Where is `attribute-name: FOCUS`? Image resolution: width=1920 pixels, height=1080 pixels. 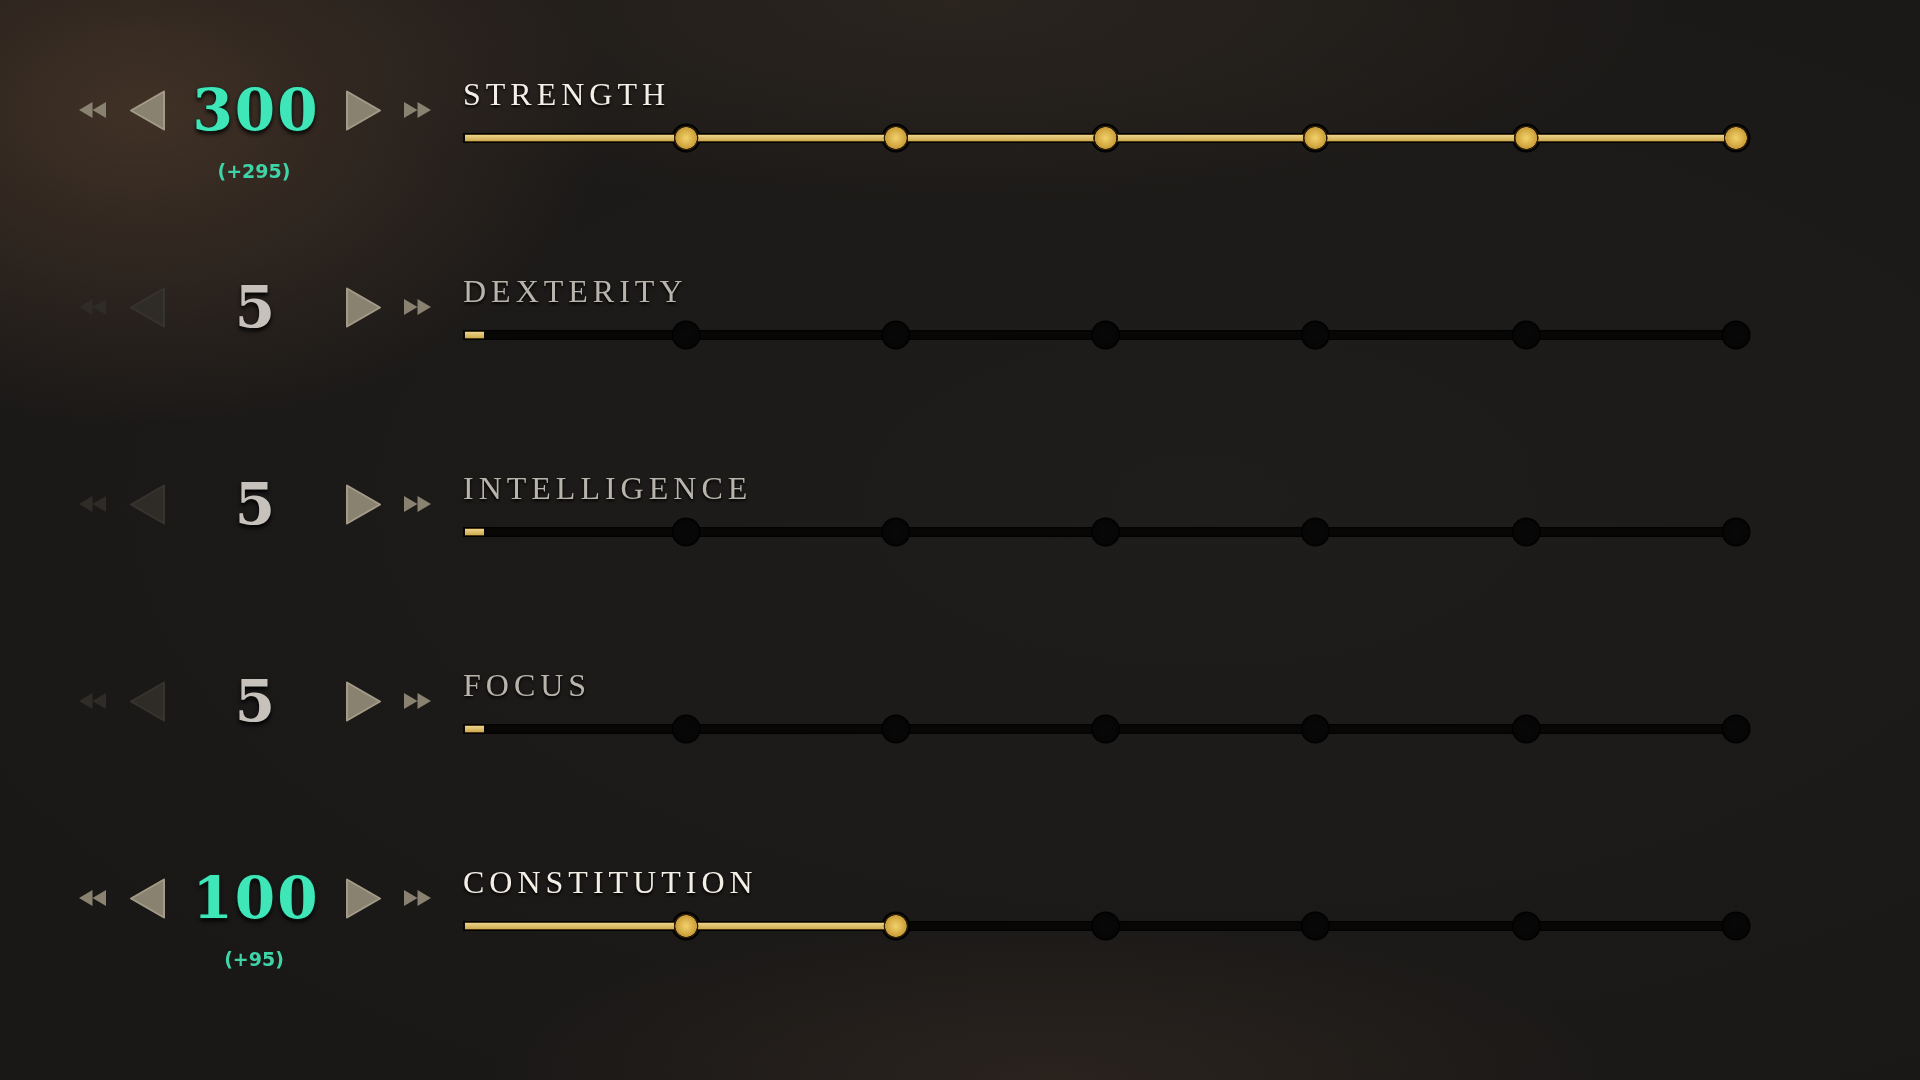
attribute-name: FOCUS is located at coordinates (527, 685).